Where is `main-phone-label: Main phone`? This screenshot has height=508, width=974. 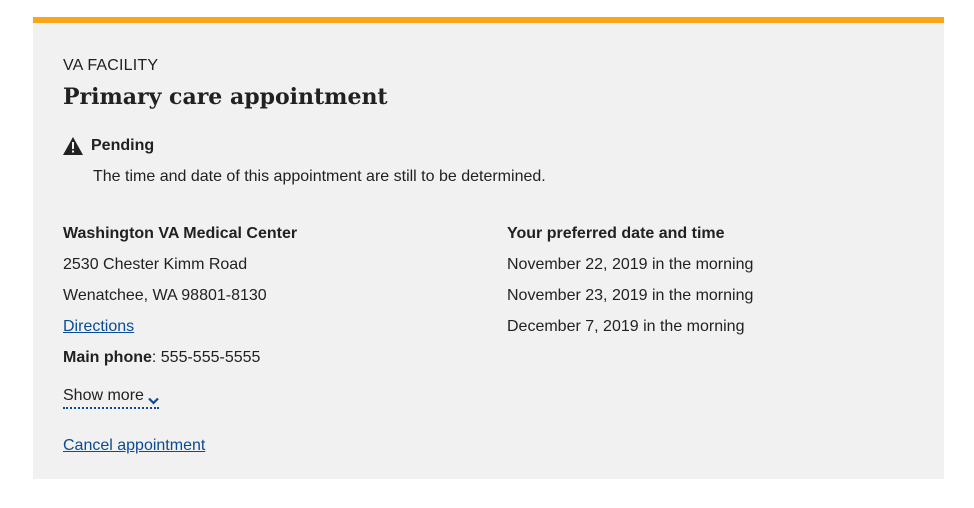
main-phone-label: Main phone is located at coordinates (107, 357).